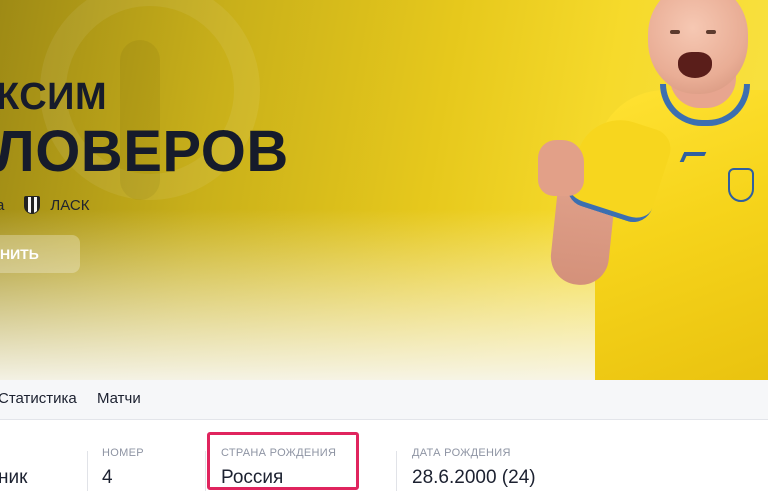 This screenshot has width=768, height=500. What do you see at coordinates (123, 453) in the screenshot?
I see `number-label: НОМЕР` at bounding box center [123, 453].